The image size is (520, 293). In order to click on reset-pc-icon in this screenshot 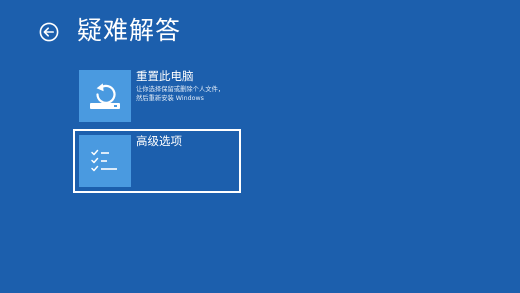, I will do `click(105, 96)`.